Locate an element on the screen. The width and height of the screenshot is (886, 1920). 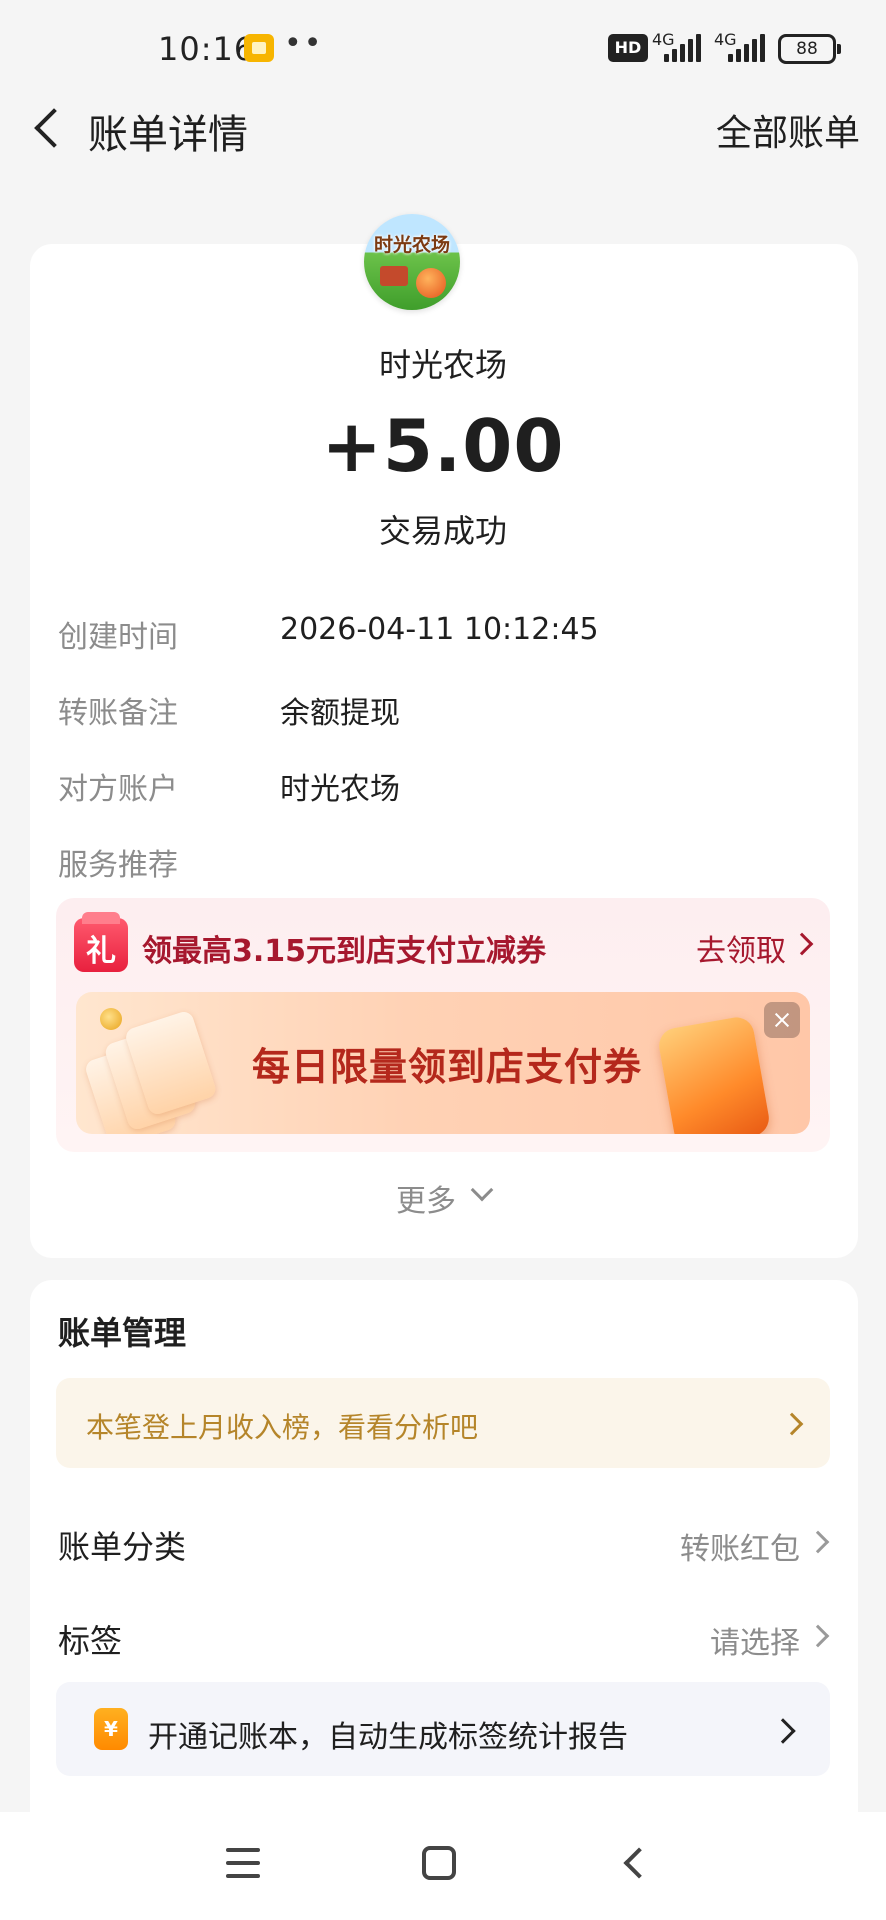
more-button: 更多 is located at coordinates (426, 1198).